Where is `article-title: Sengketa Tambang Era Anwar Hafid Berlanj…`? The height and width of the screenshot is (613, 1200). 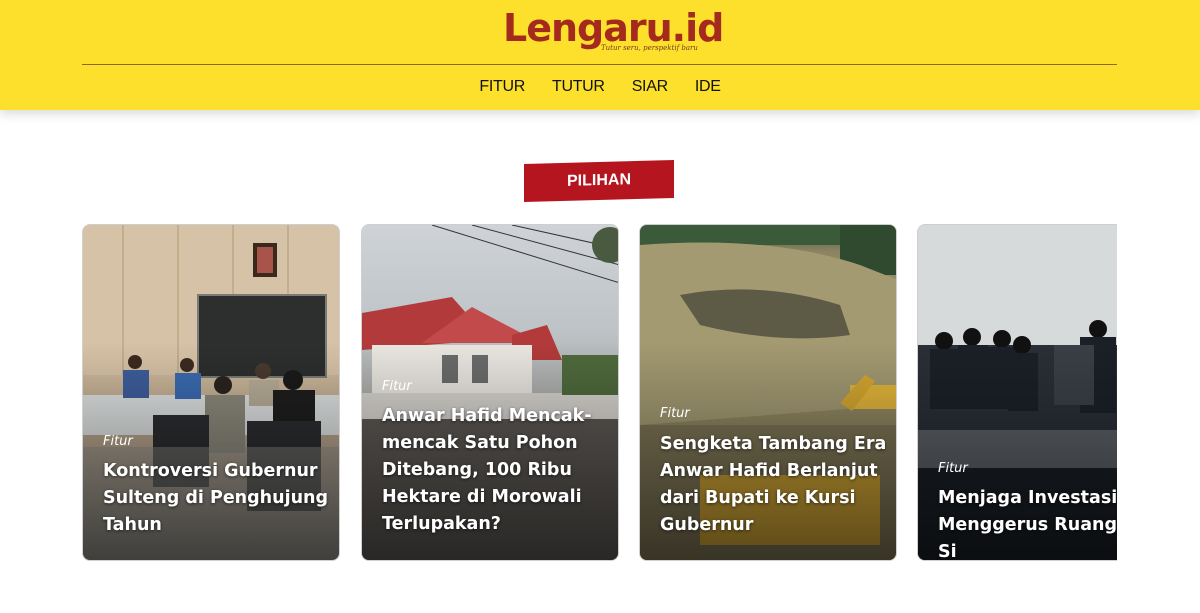
article-title: Sengketa Tambang Era Anwar Hafid Berlanj… is located at coordinates (778, 485).